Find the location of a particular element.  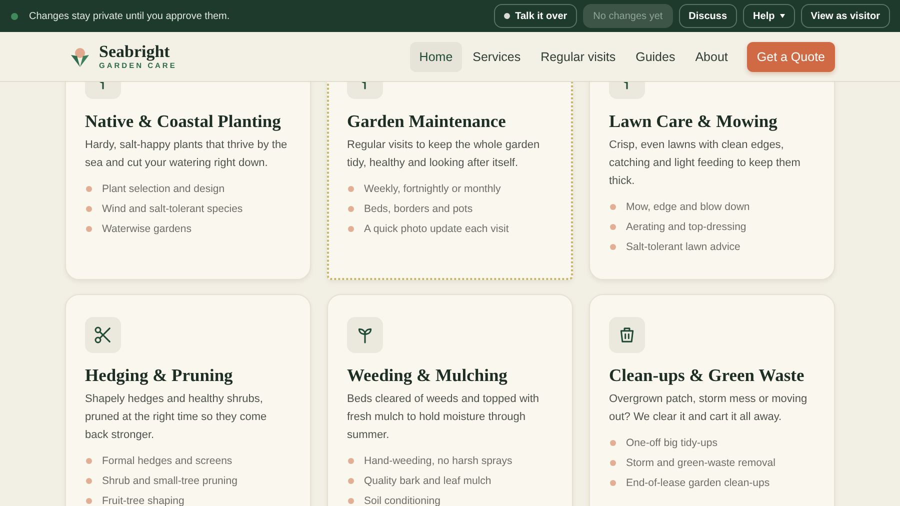

toolbar-button: View as visitor is located at coordinates (845, 16).